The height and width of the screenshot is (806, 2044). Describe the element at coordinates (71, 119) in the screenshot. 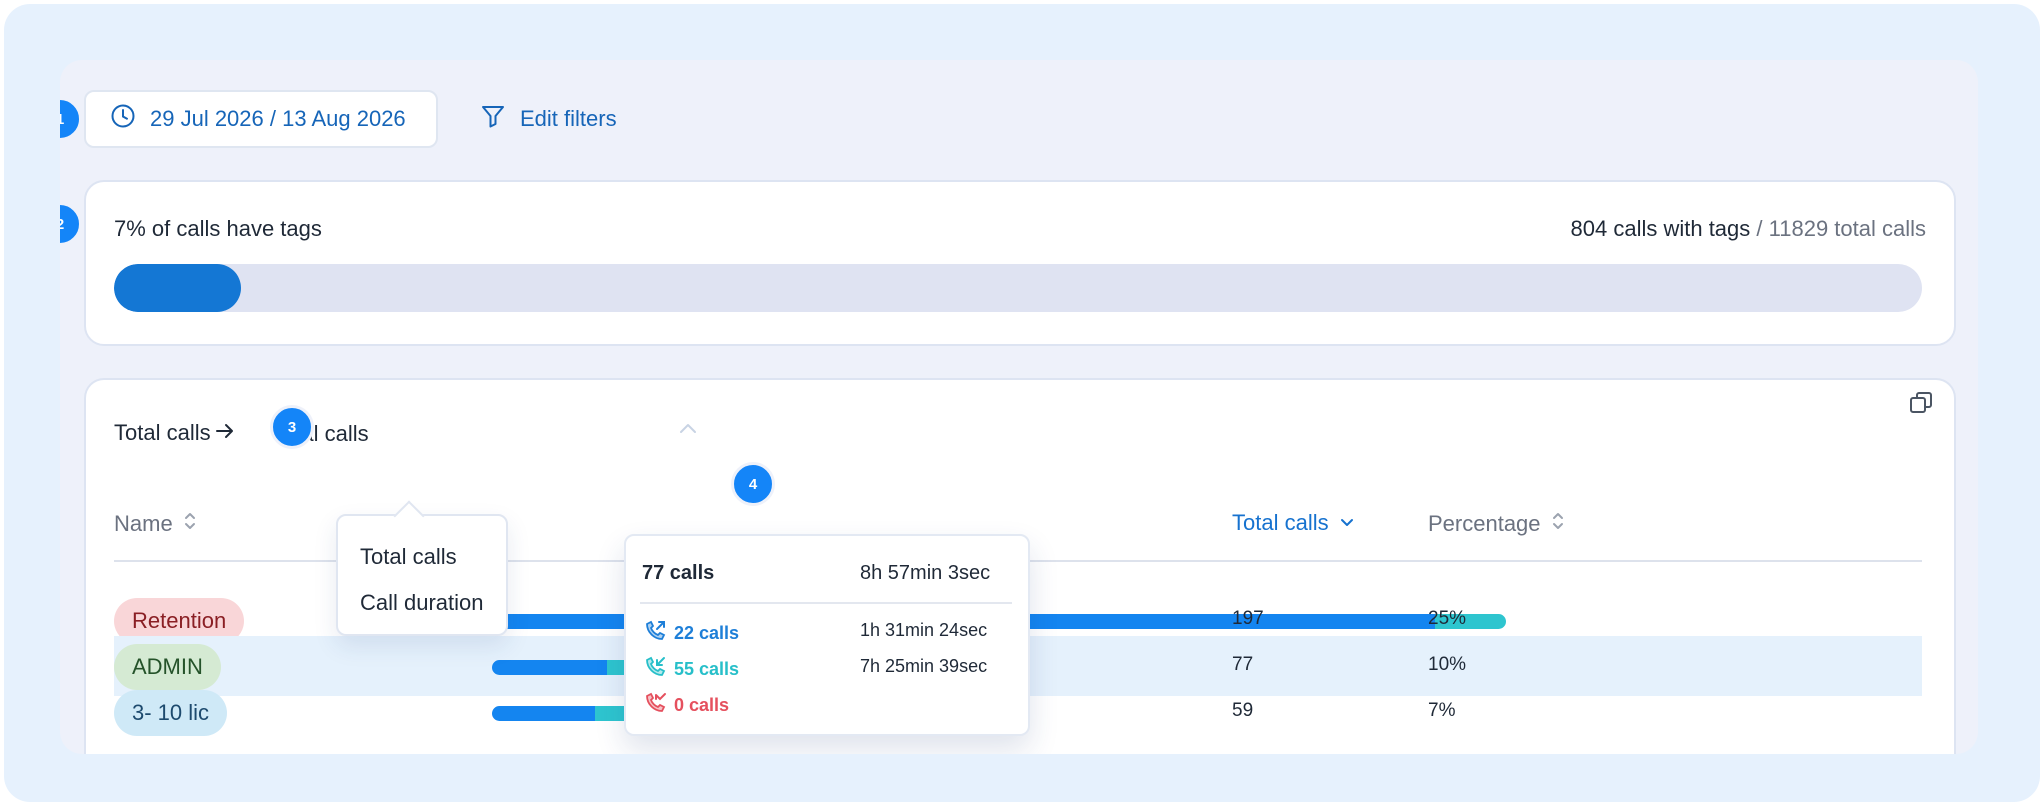

I see `step-badge-1: 1` at that location.